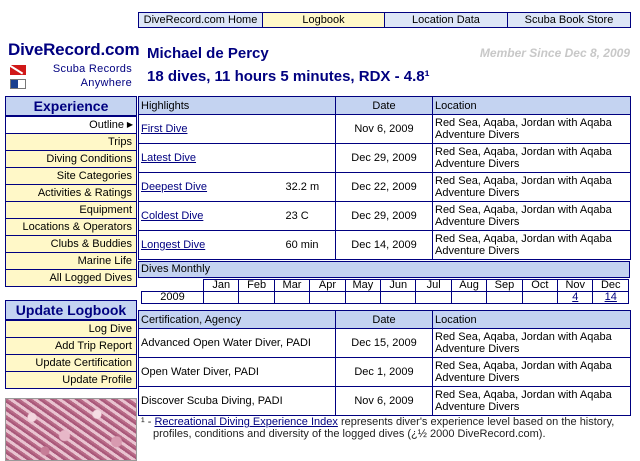 Image resolution: width=640 pixels, height=461 pixels. Describe the element at coordinates (540, 285) in the screenshot. I see `month-label: Oct` at that location.